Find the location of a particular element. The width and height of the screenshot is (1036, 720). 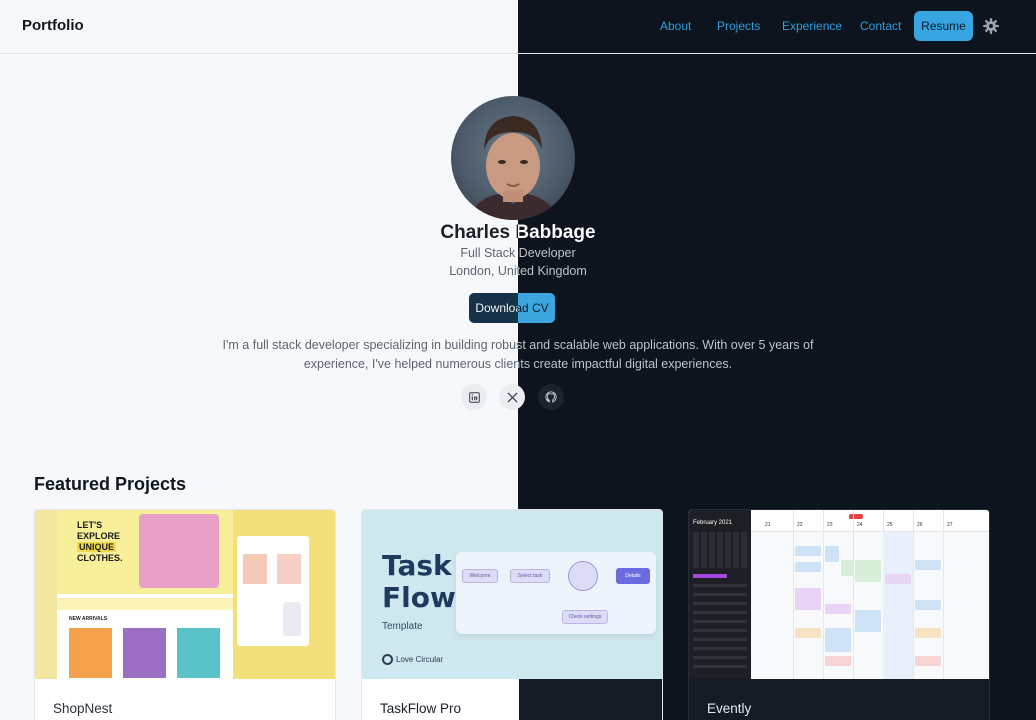

download-cv-button: Download CV is located at coordinates (512, 308).